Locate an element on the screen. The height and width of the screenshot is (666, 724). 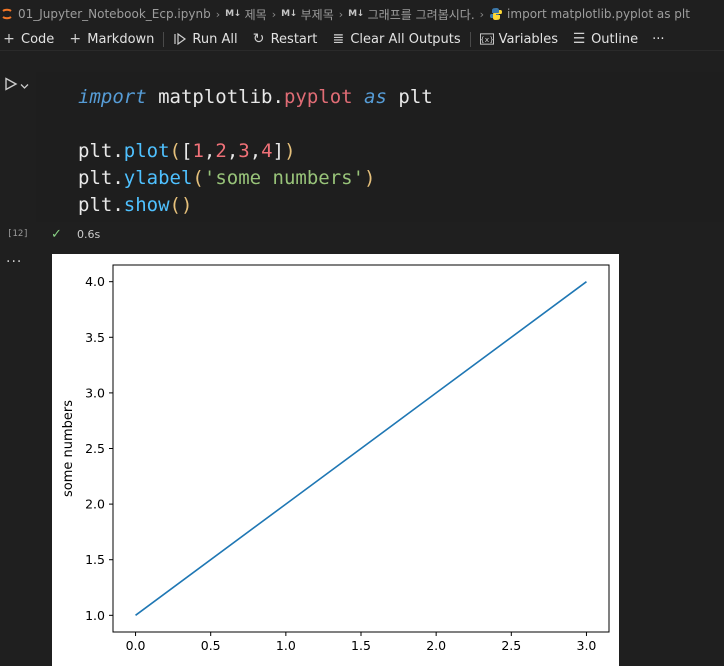
plot-function: plot is located at coordinates (146, 151).